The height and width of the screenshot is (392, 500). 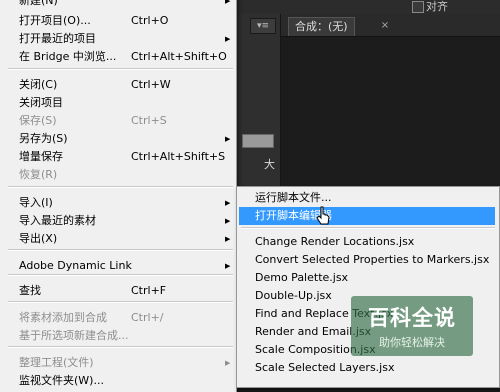 What do you see at coordinates (263, 26) in the screenshot?
I see `panel-menu-button: ▾≡` at bounding box center [263, 26].